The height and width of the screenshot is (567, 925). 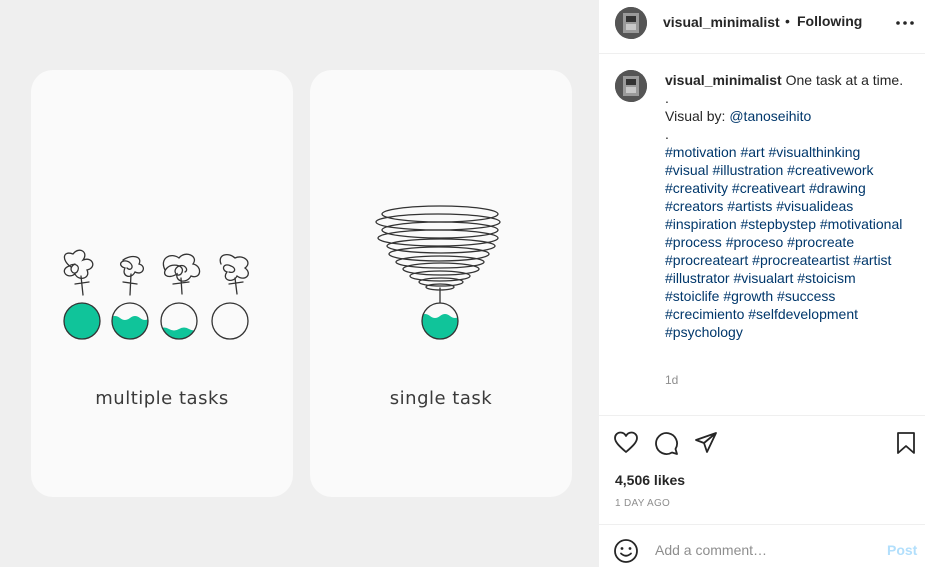 What do you see at coordinates (162, 398) in the screenshot?
I see `multiple-tasks-label: multiple tasks` at bounding box center [162, 398].